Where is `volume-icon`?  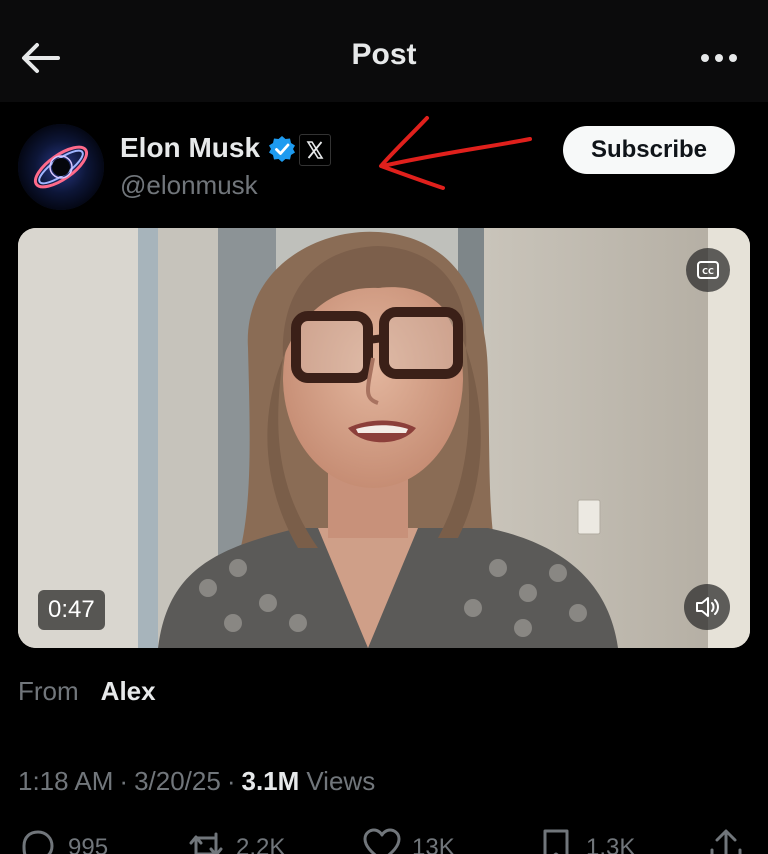
volume-icon is located at coordinates (707, 607).